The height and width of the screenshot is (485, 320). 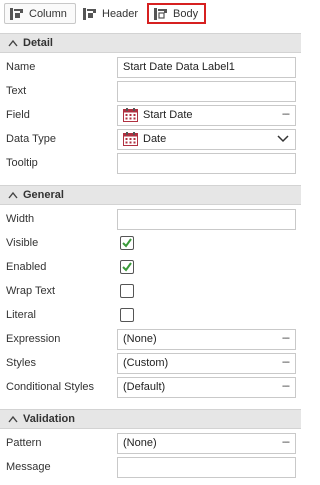 I want to click on pattern-value: (None), so click(x=140, y=443).